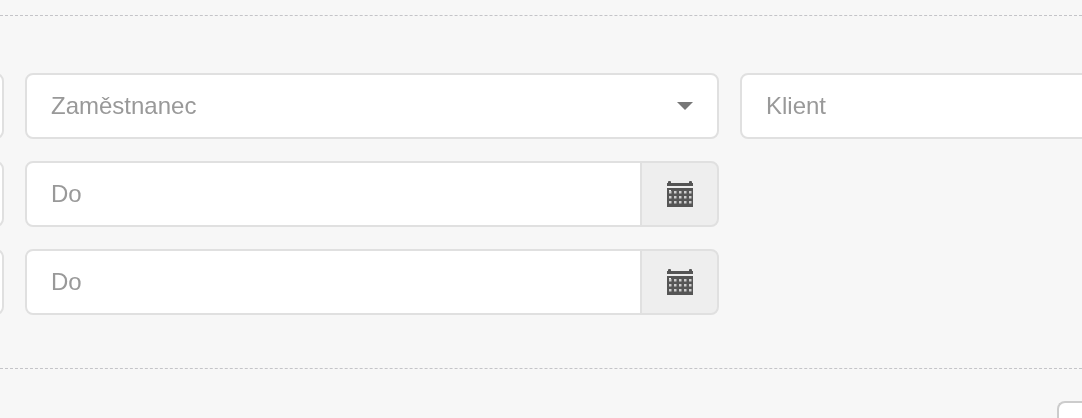 The image size is (1082, 418). What do you see at coordinates (685, 106) in the screenshot?
I see `caret-icon` at bounding box center [685, 106].